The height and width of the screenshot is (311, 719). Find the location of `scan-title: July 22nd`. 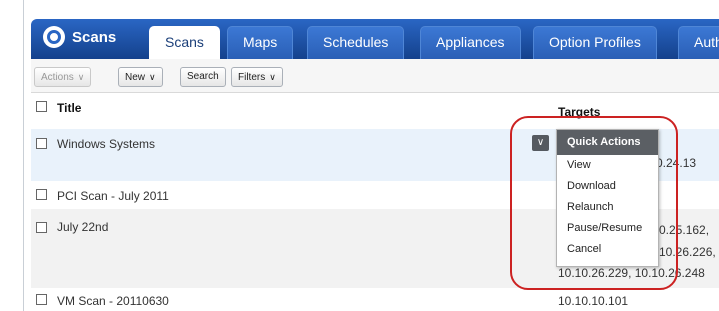

scan-title: July 22nd is located at coordinates (82, 227).